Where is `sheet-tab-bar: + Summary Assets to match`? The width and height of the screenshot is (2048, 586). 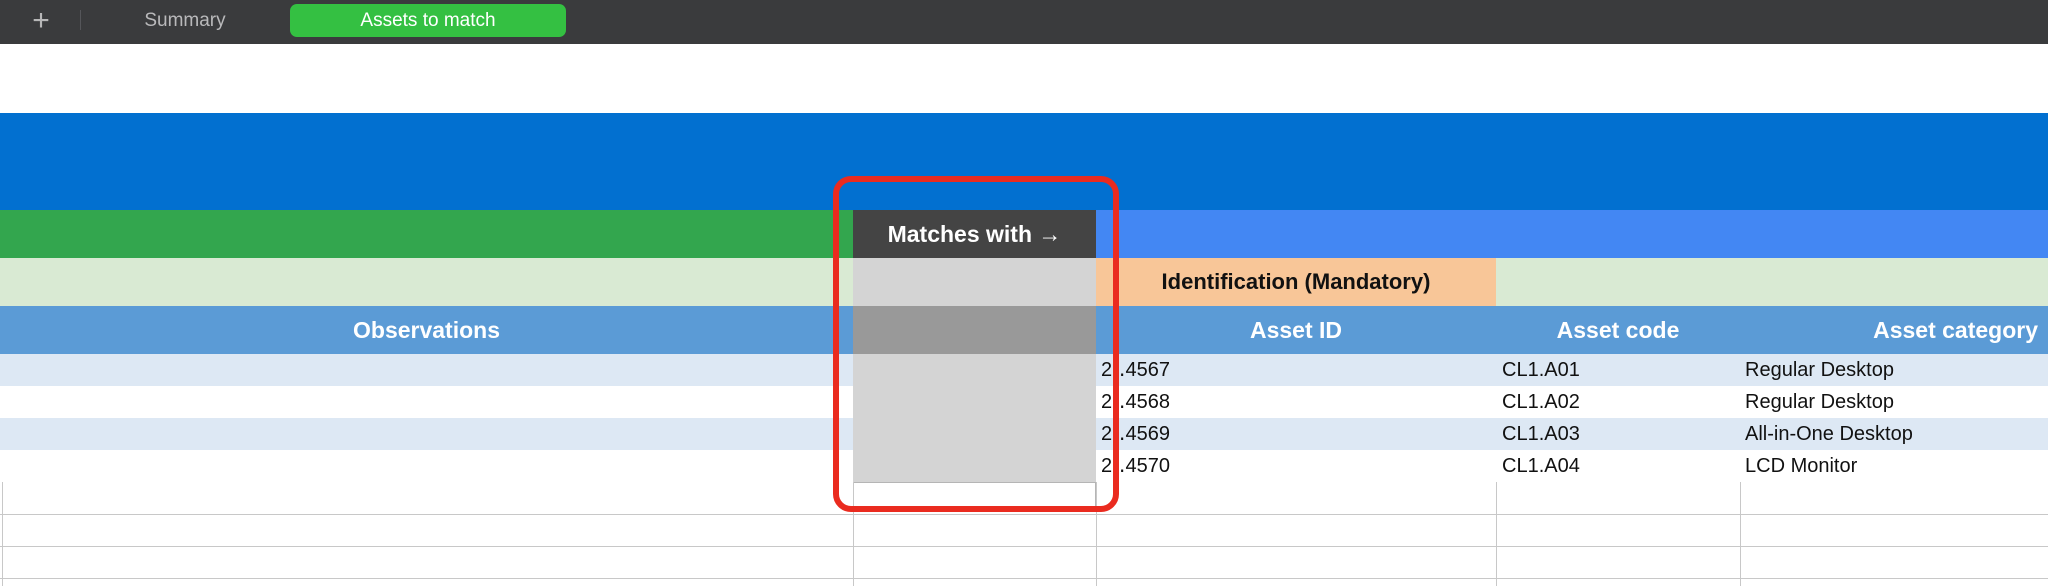 sheet-tab-bar: + Summary Assets to match is located at coordinates (1024, 22).